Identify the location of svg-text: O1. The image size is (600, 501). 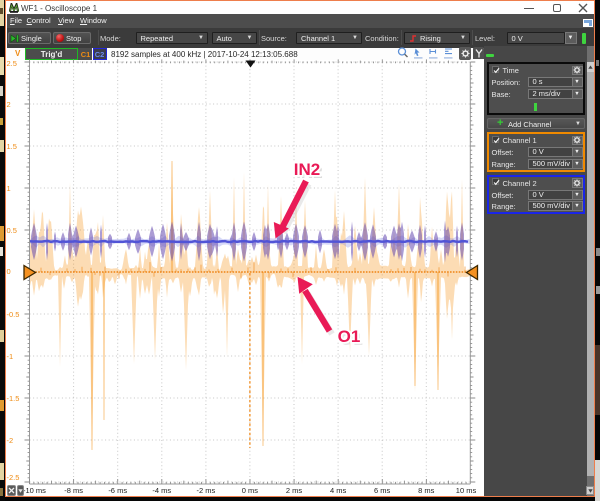
(349, 336).